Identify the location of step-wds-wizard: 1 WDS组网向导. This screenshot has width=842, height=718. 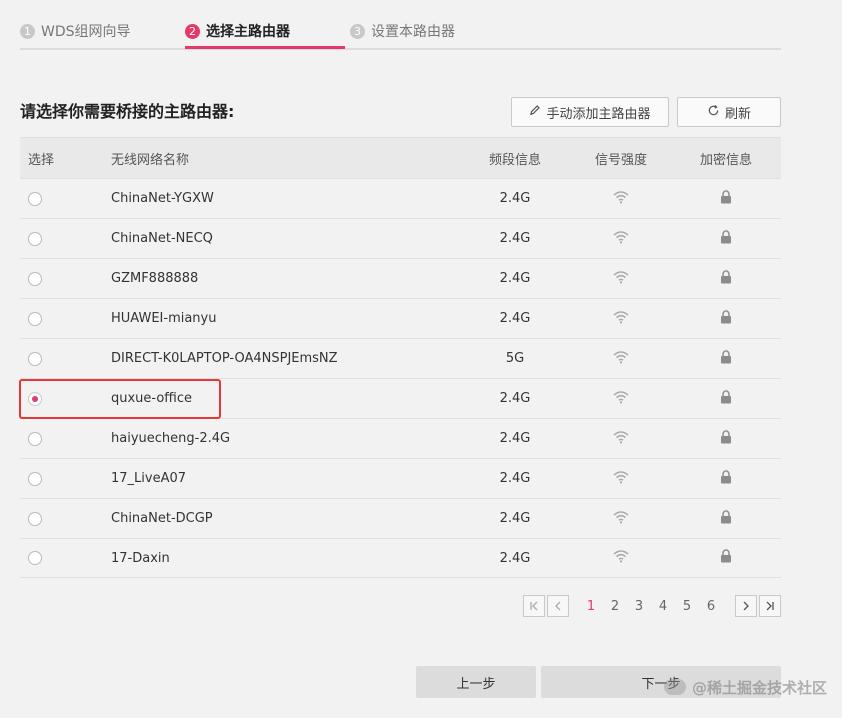
(75, 31).